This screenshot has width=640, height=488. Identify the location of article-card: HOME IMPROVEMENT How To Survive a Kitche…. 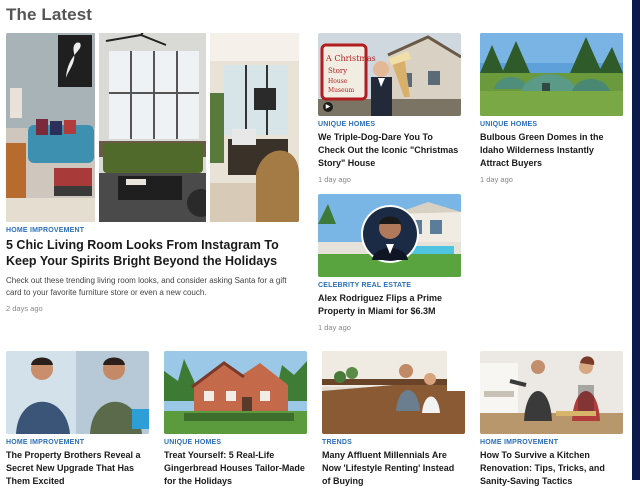
(551, 419).